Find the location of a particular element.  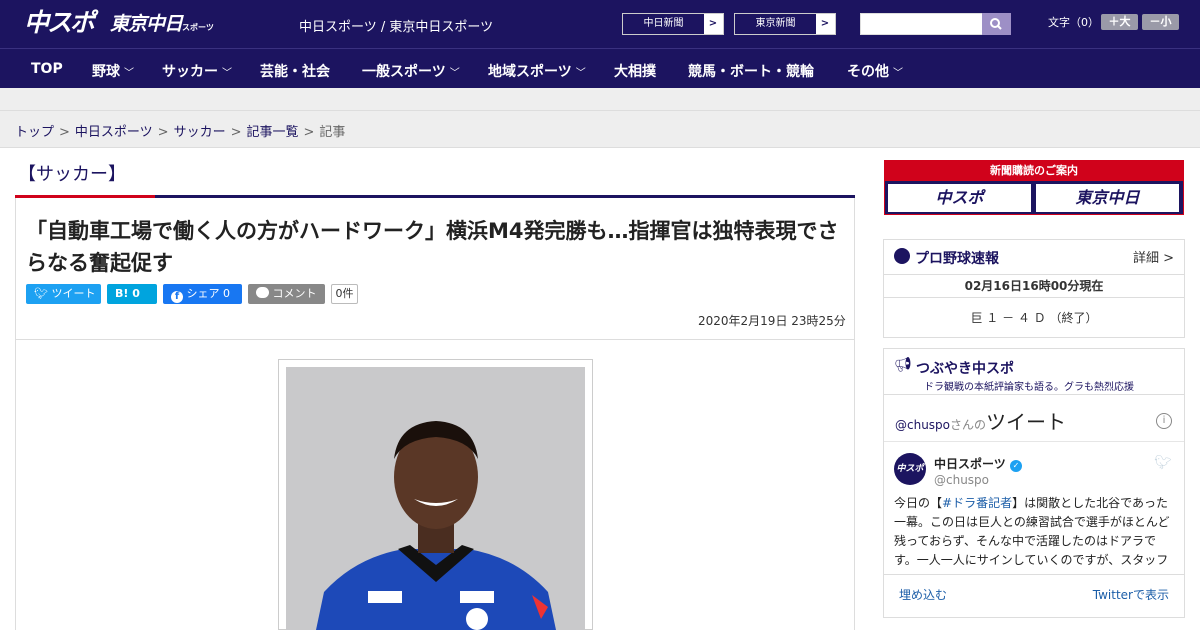

timeline-divider is located at coordinates (1034, 441).